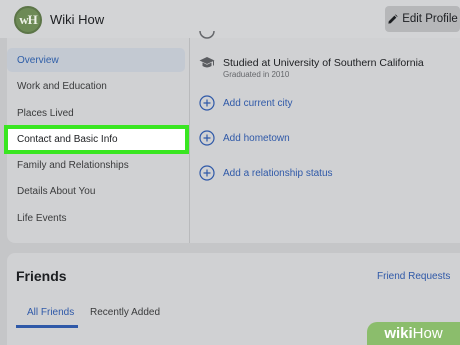  I want to click on about-nav-label: Life Events, so click(42, 218).